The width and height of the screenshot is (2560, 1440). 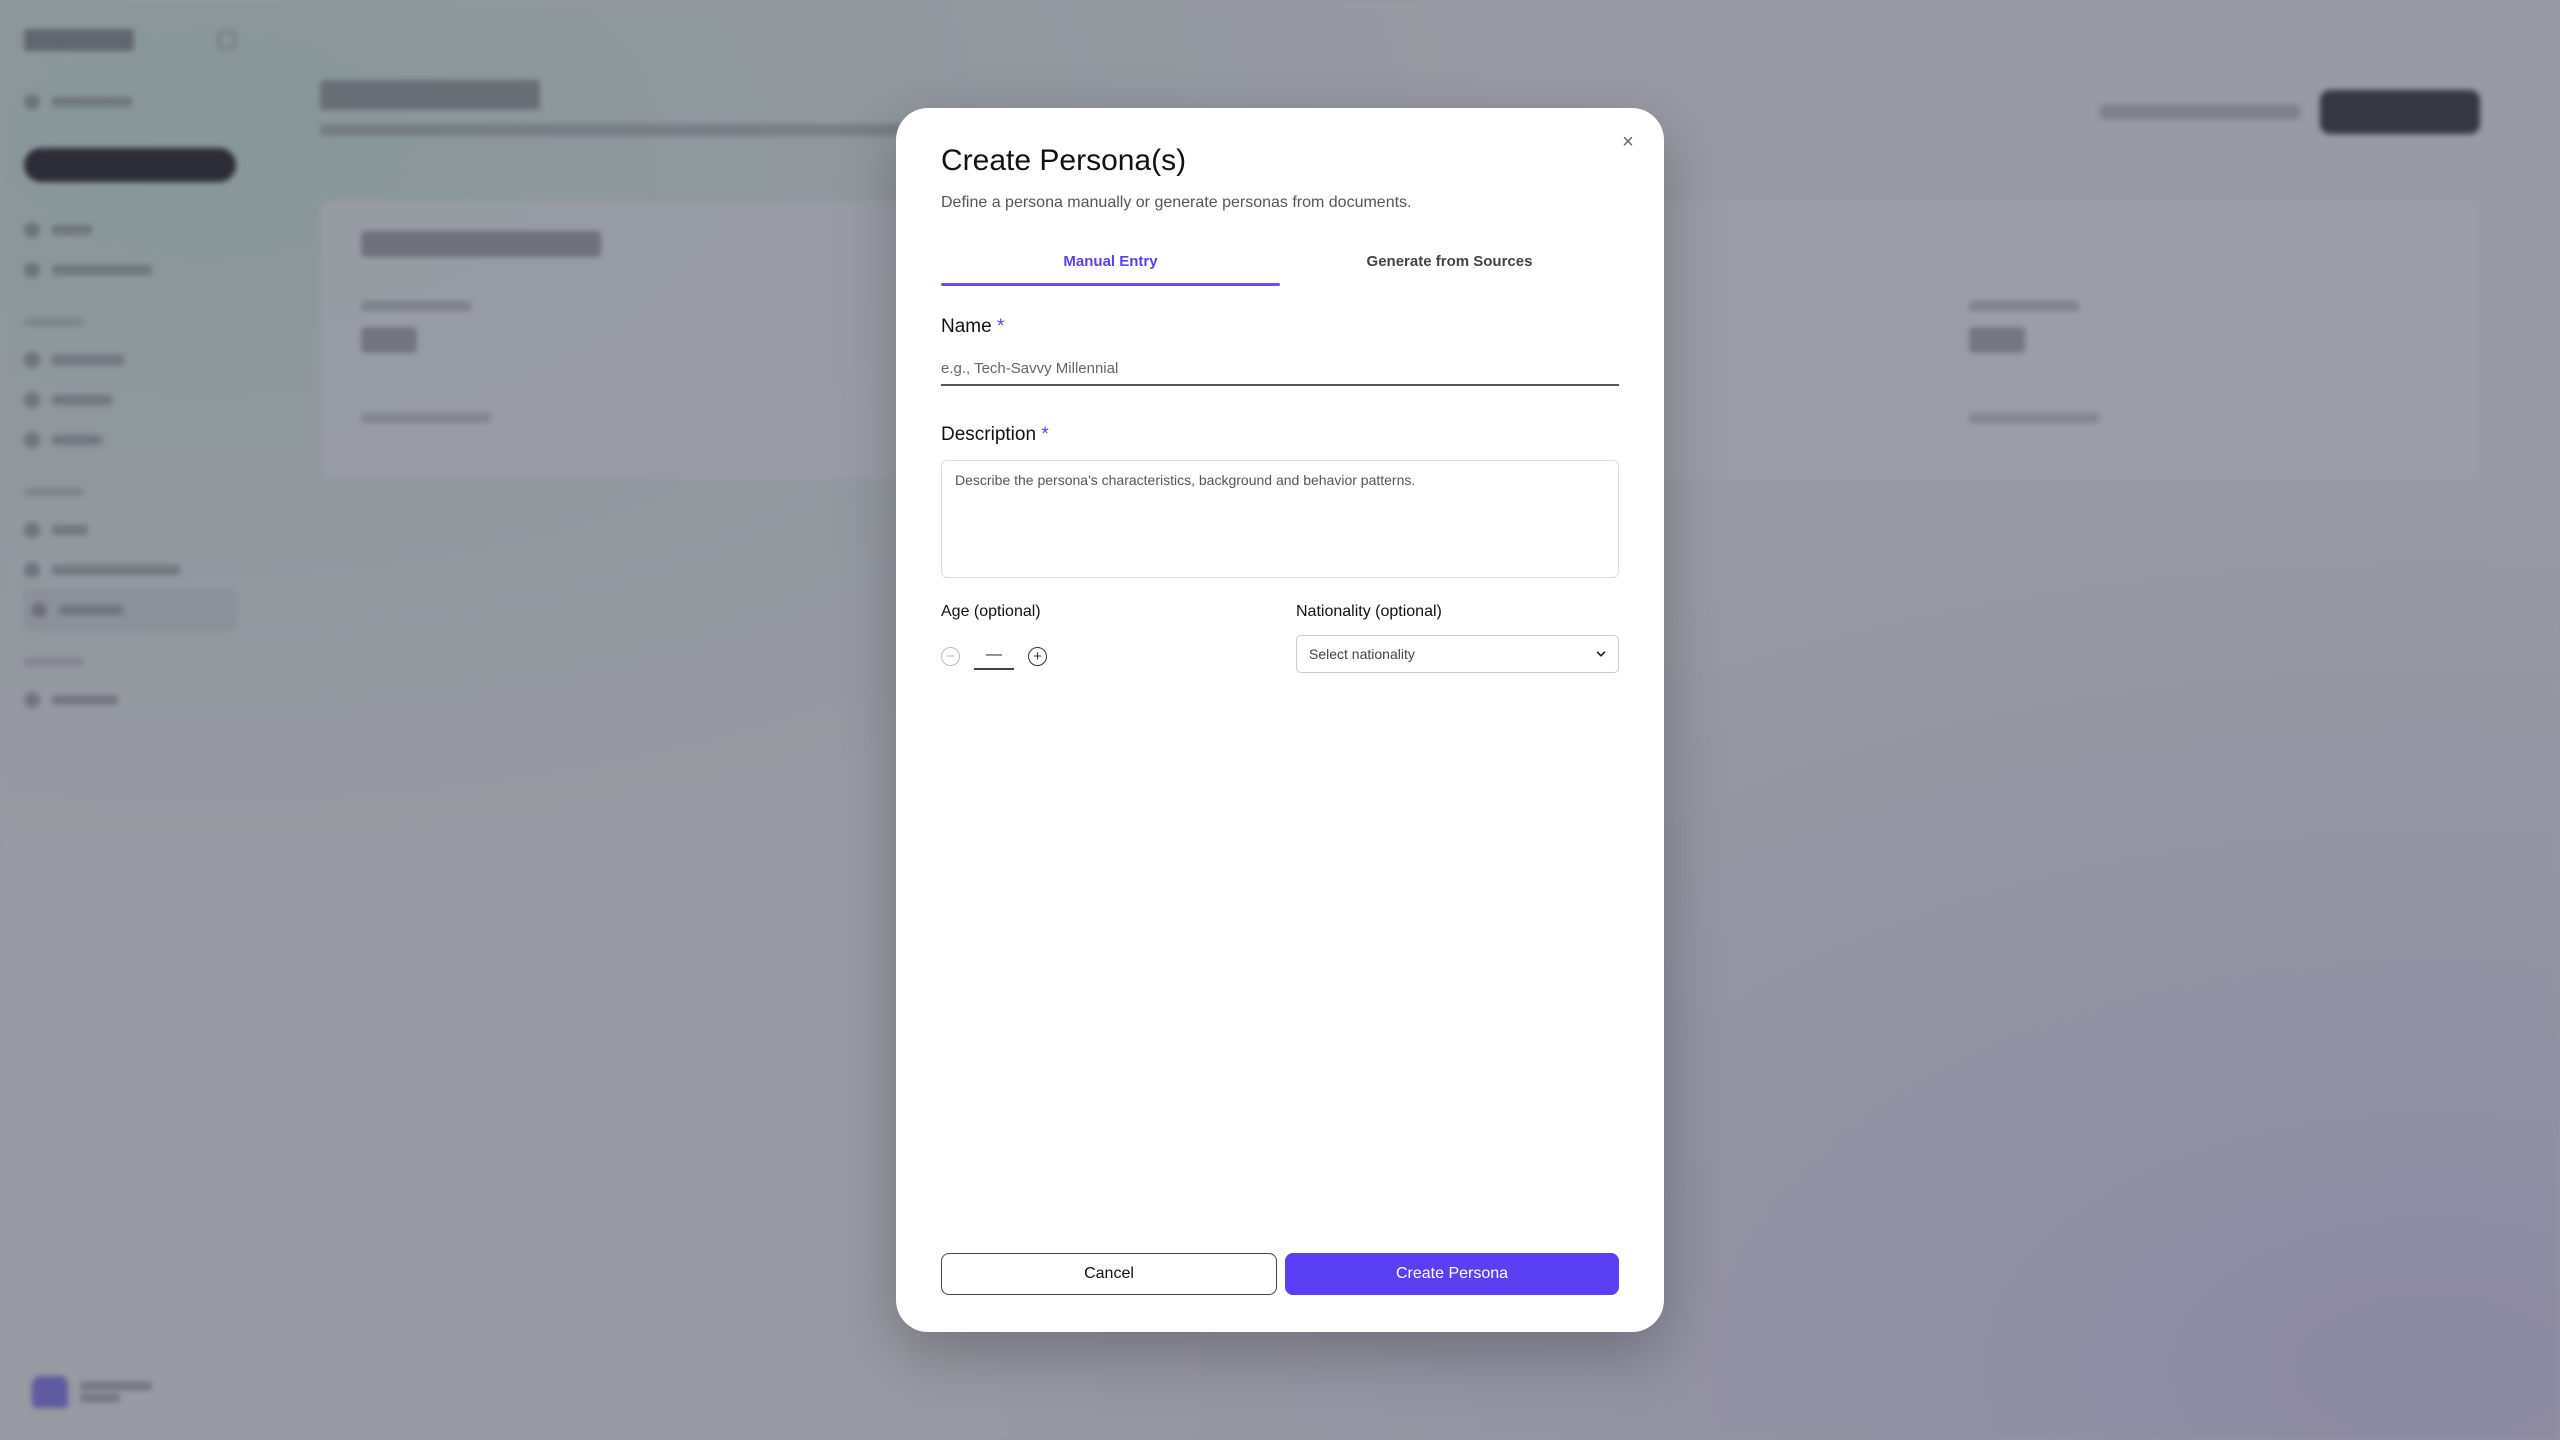 What do you see at coordinates (950, 656) in the screenshot?
I see `minus-circle-icon: −` at bounding box center [950, 656].